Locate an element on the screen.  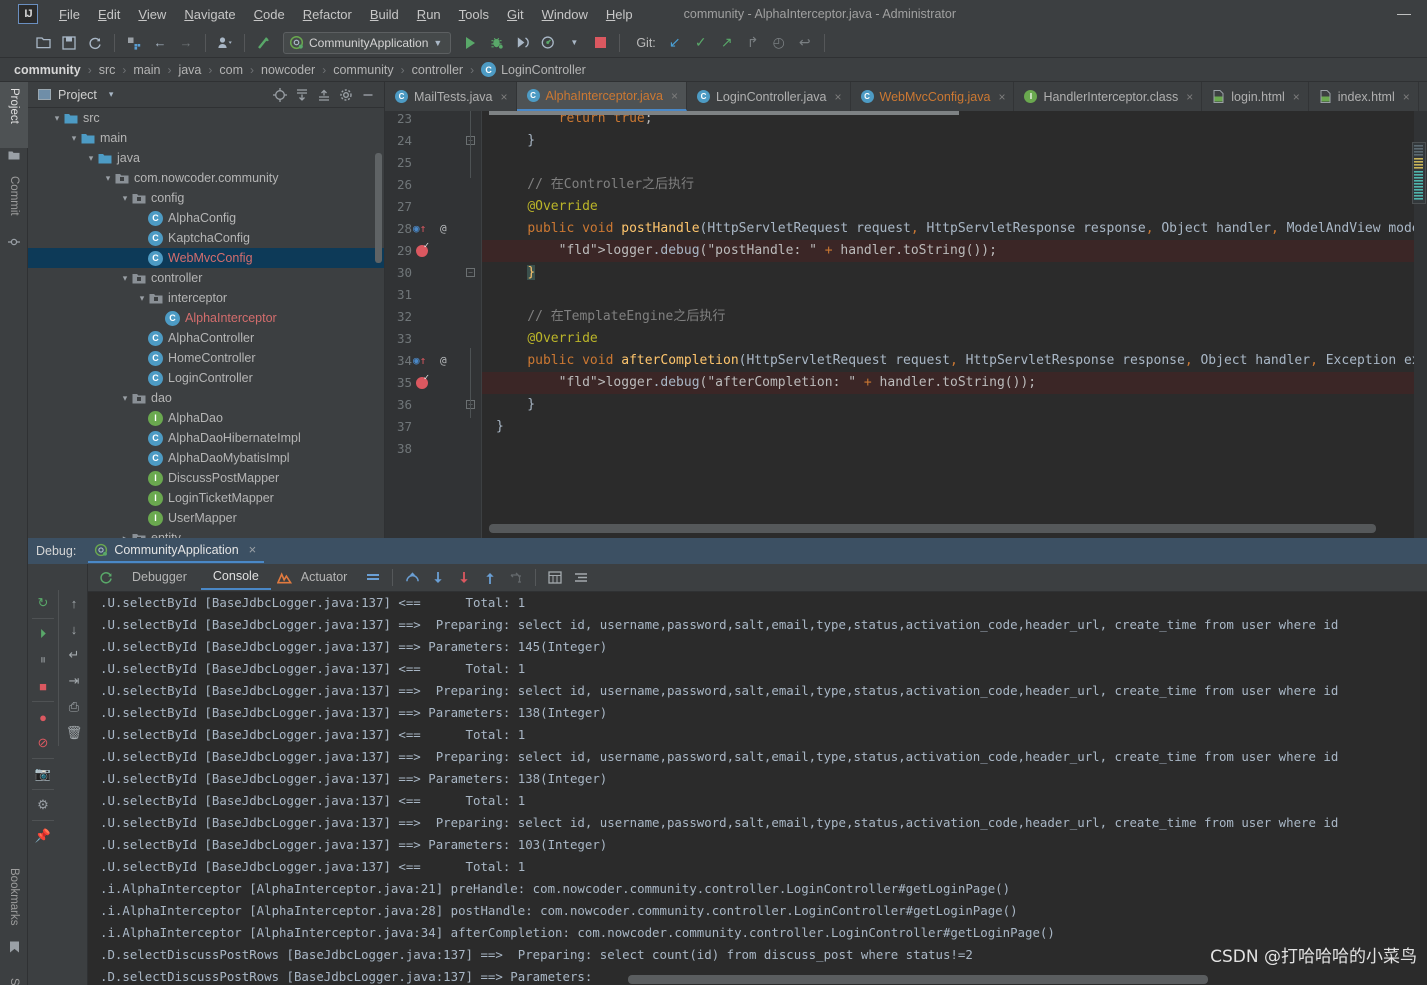
breadcrumb-item-src: src is located at coordinates (107, 70).